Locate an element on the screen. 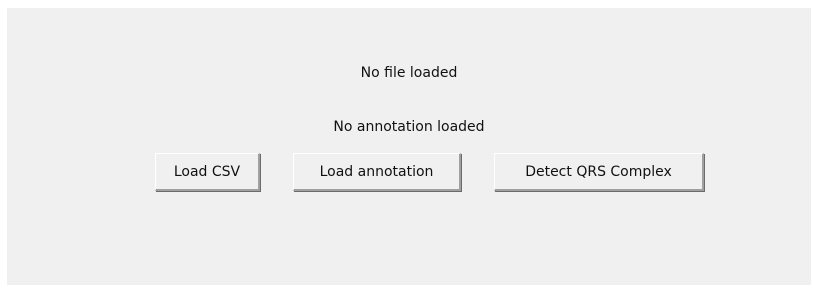 The image size is (813, 289). load-csv-button: Load CSV is located at coordinates (207, 172).